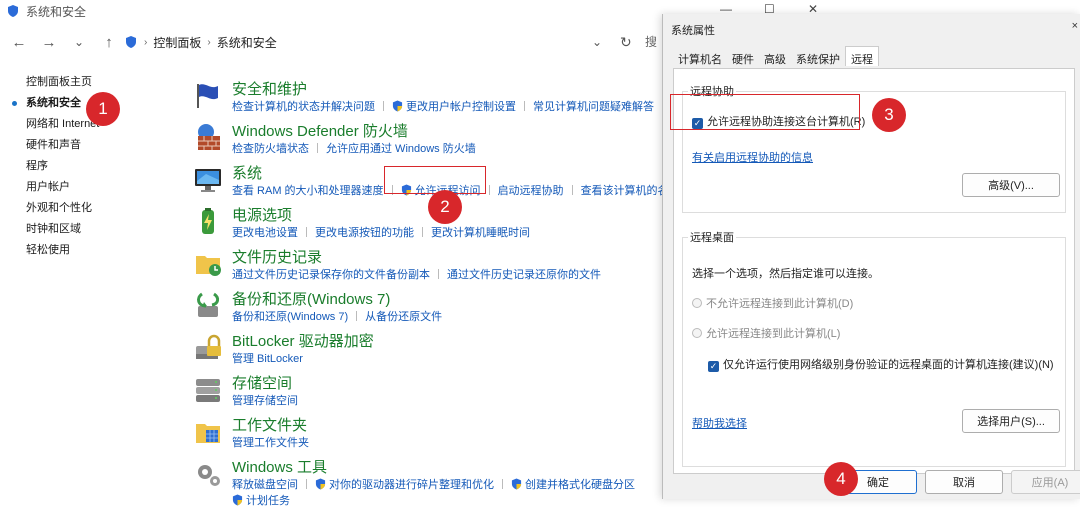 This screenshot has height=508, width=1080. I want to click on category-link: 管理存储空间, so click(265, 400).